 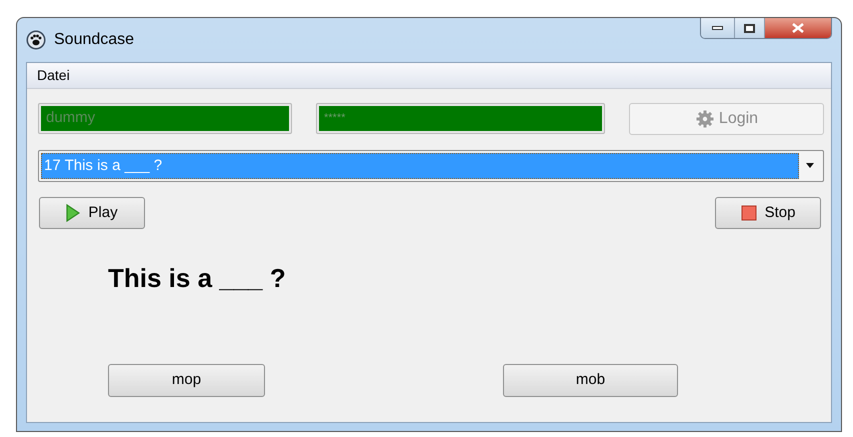 I want to click on window-title: Soundcase, so click(x=94, y=40).